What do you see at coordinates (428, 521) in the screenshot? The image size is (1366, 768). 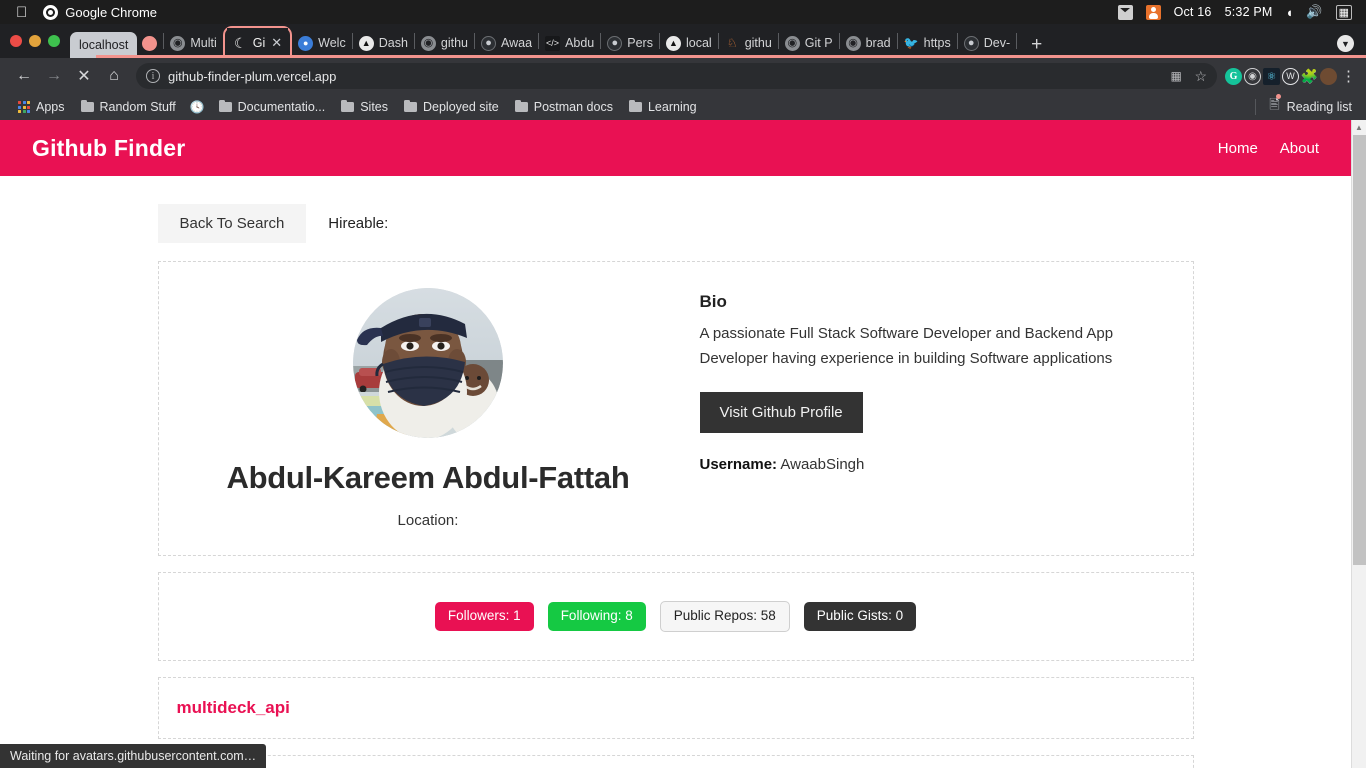 I see `profile-location: Location:` at bounding box center [428, 521].